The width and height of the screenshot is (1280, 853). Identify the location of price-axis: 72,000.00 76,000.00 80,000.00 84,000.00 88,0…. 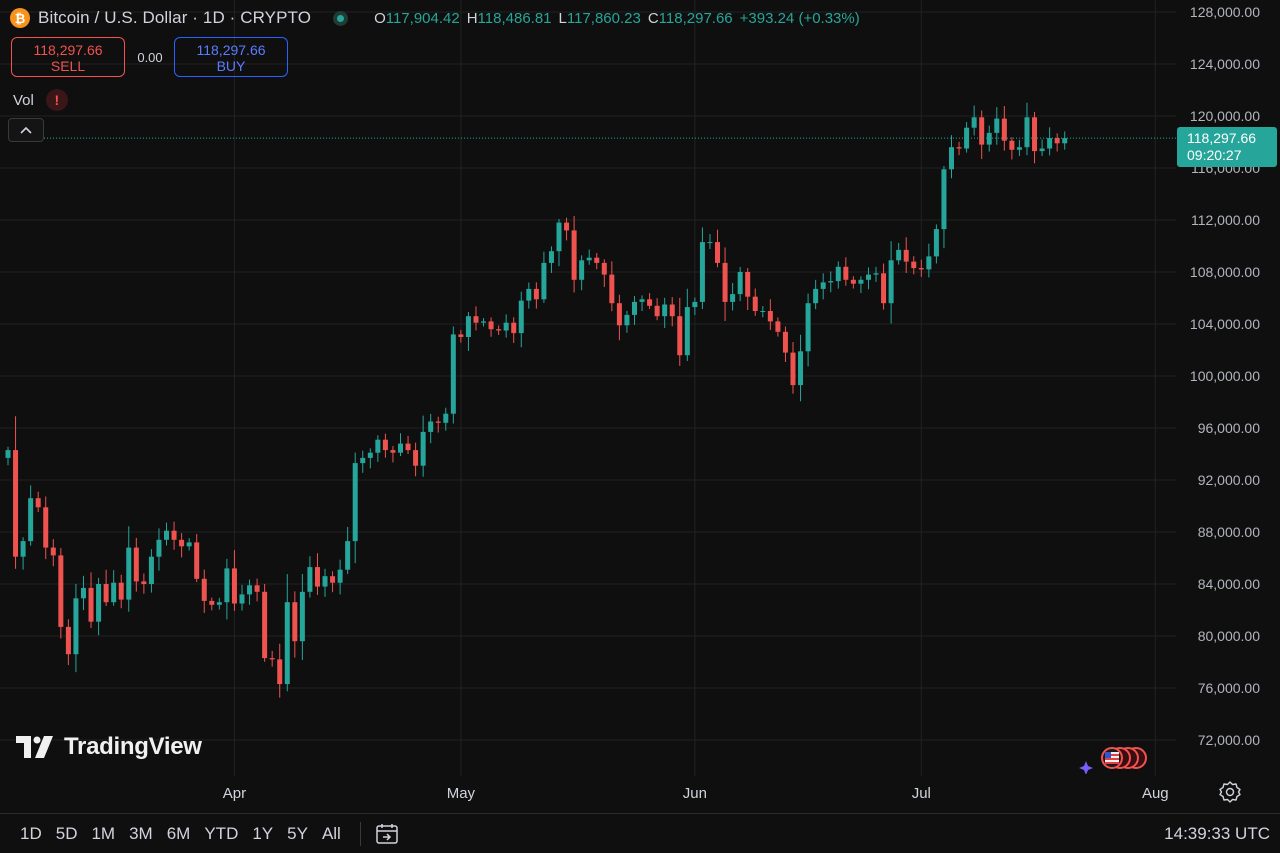
(1225, 376).